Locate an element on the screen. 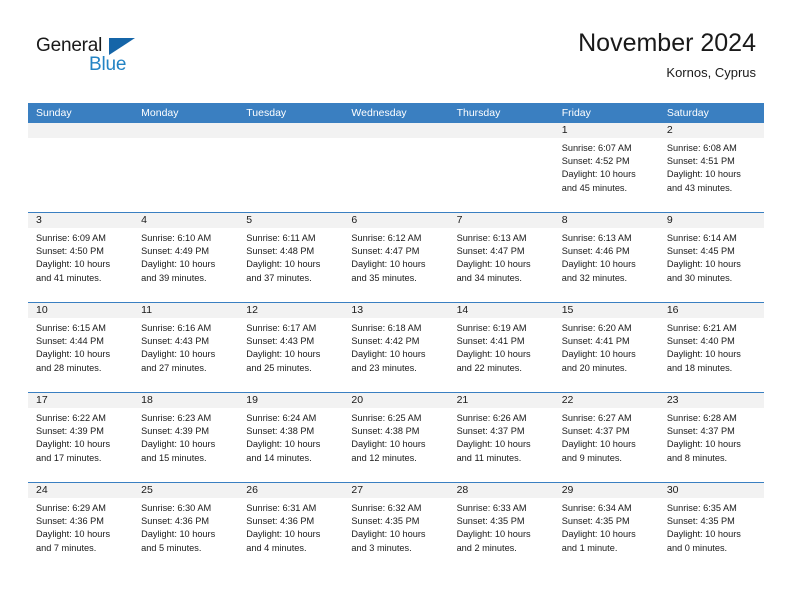  daylight-duration-line2: and 4 minutes. is located at coordinates (276, 547).